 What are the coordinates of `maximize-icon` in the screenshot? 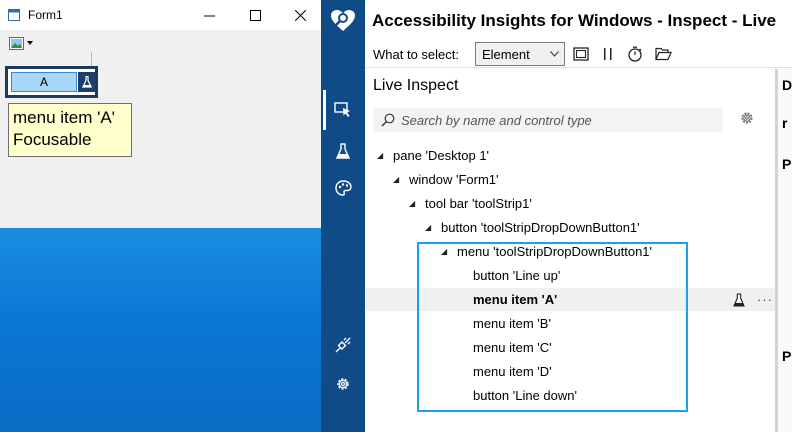 It's located at (255, 15).